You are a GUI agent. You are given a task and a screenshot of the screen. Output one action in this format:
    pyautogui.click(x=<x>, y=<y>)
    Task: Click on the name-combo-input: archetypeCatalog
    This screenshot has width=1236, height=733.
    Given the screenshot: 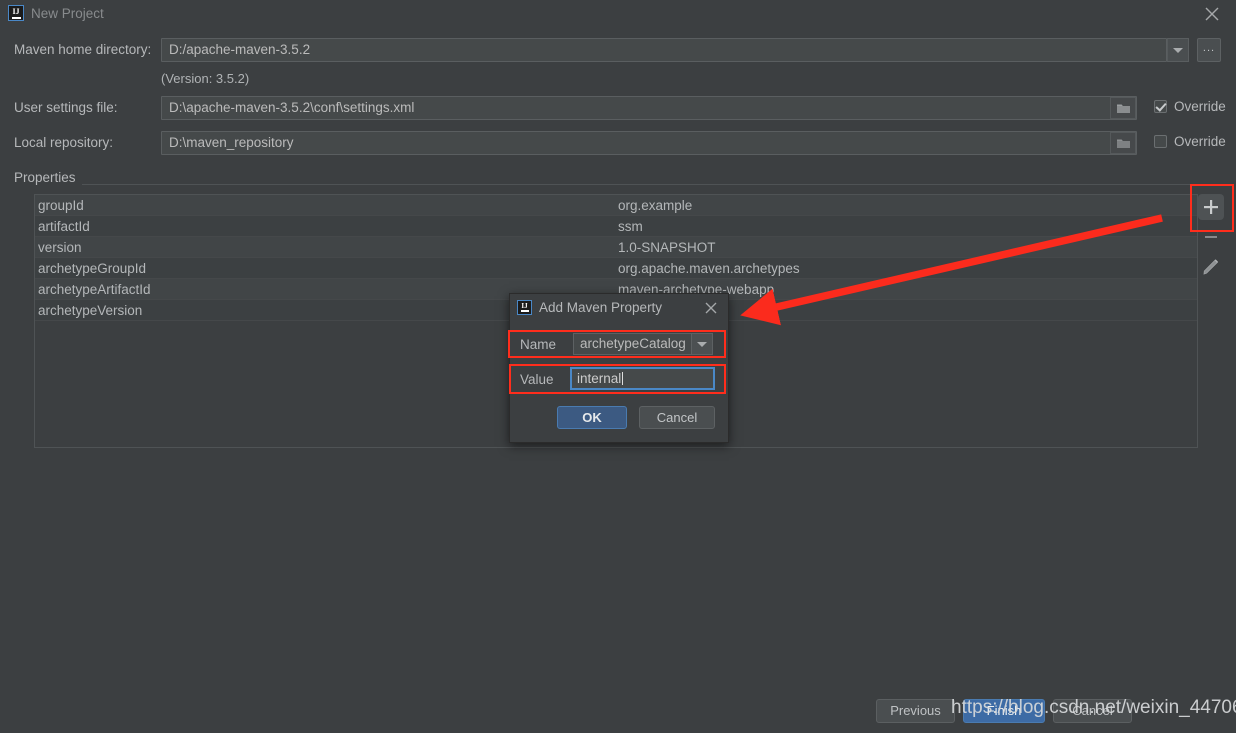 What is the action you would take?
    pyautogui.click(x=634, y=344)
    